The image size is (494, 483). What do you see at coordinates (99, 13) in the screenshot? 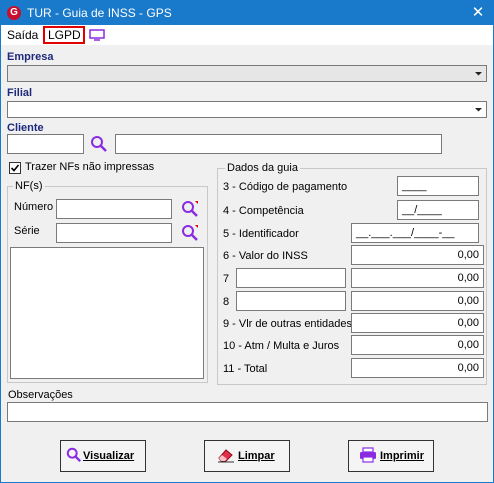
I see `window-title: TUR - Guia de INSS - GPS` at bounding box center [99, 13].